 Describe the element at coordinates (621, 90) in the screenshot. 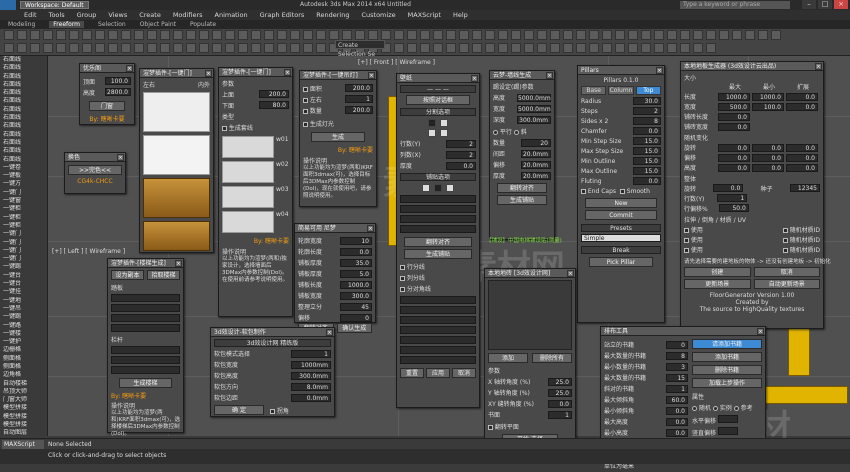

I see `tab-column: Column` at that location.